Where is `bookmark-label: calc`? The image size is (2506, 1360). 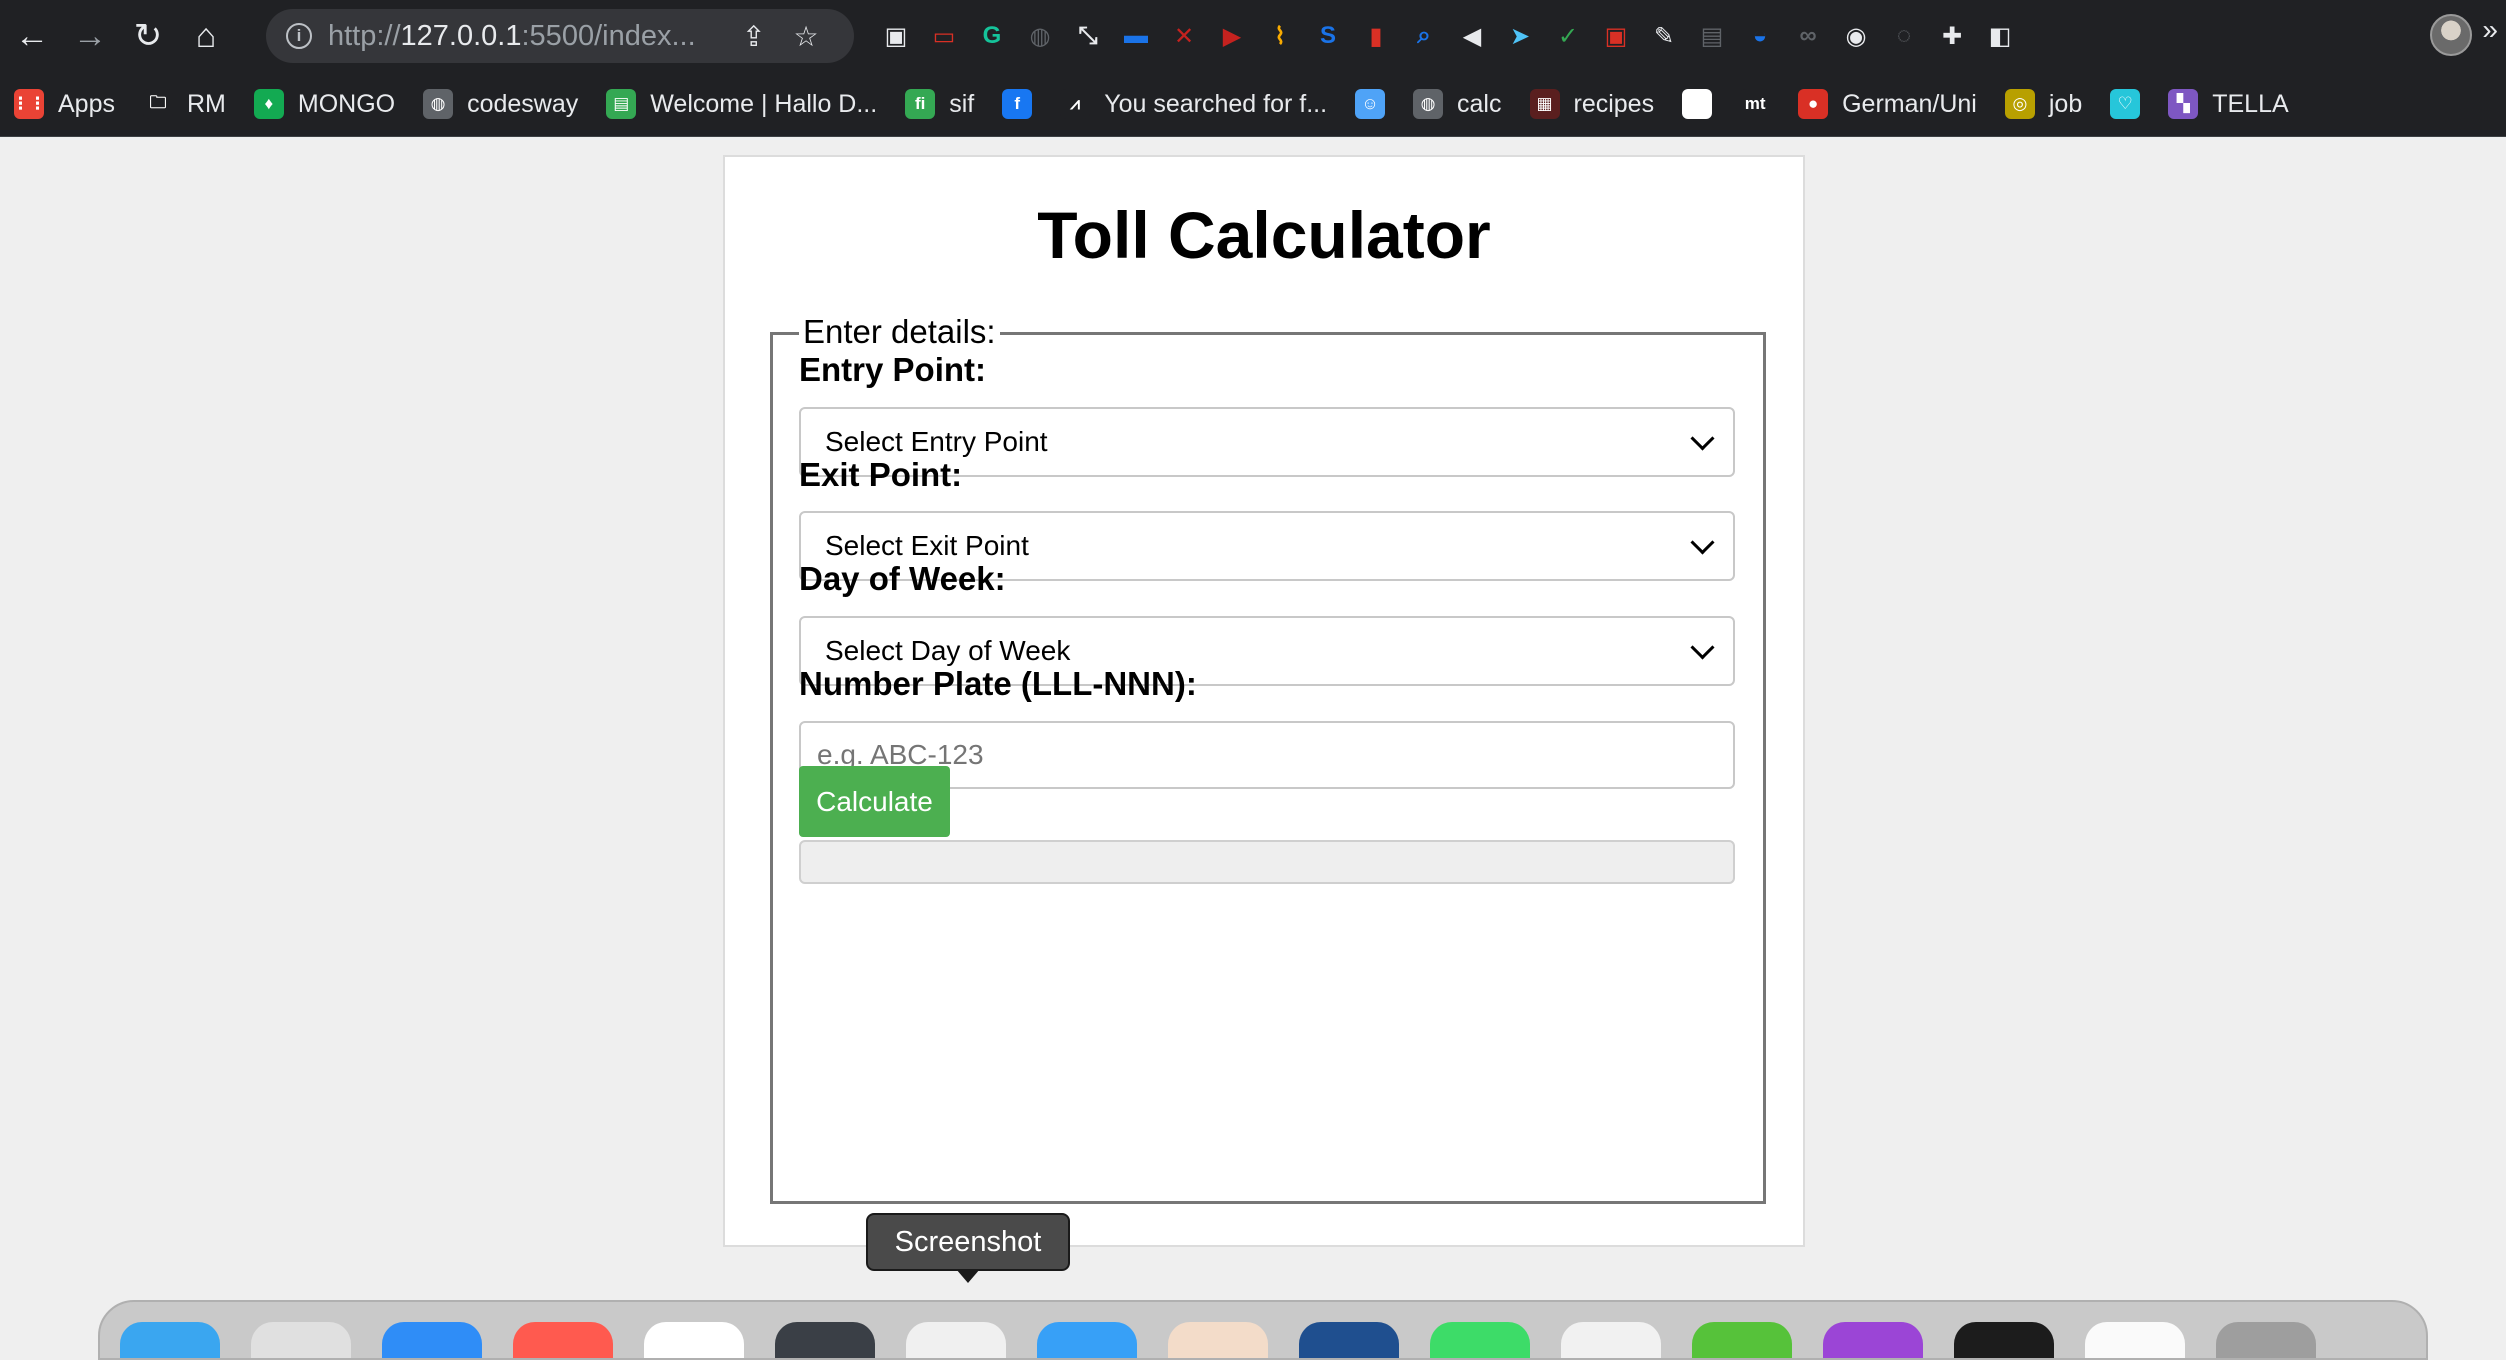 bookmark-label: calc is located at coordinates (1479, 103).